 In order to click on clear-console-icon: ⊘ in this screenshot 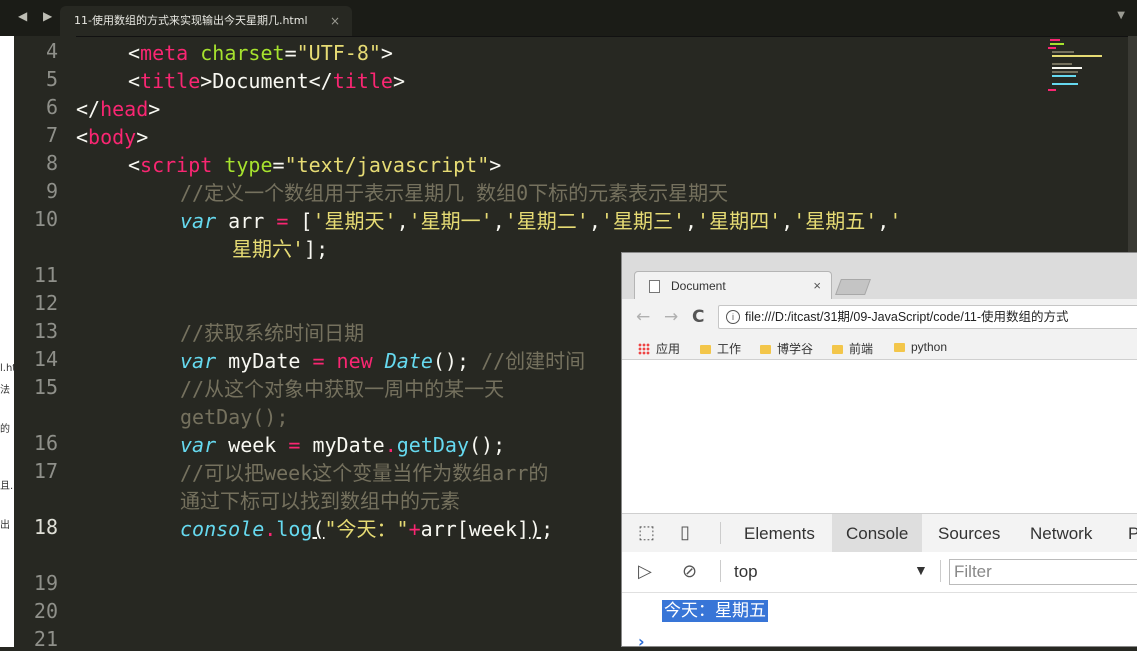, I will do `click(689, 571)`.